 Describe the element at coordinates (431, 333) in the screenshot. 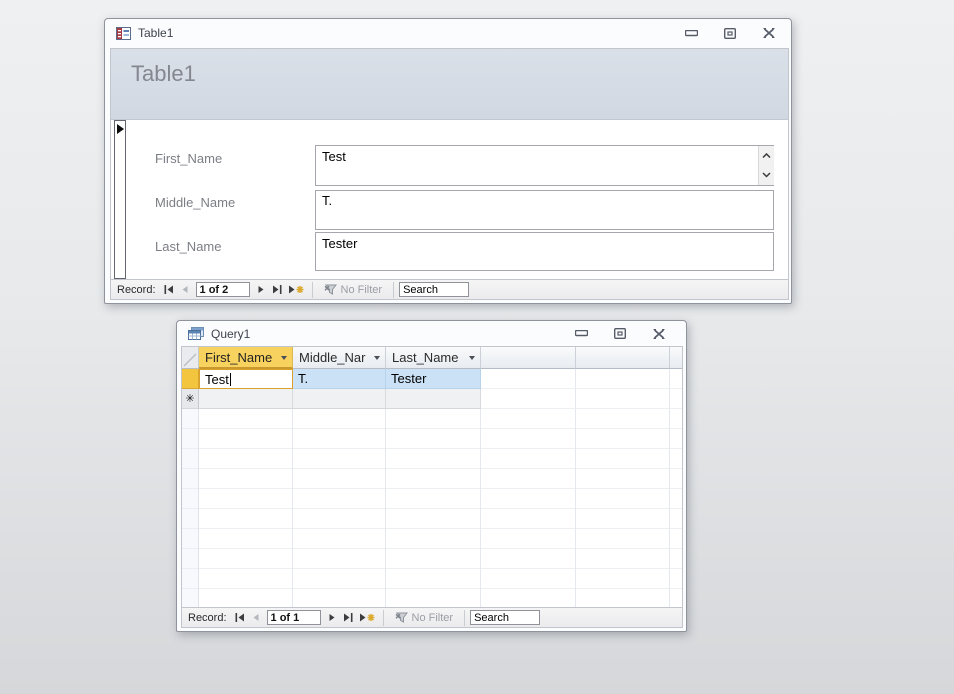

I see `query-window-titlebar: Query1` at that location.